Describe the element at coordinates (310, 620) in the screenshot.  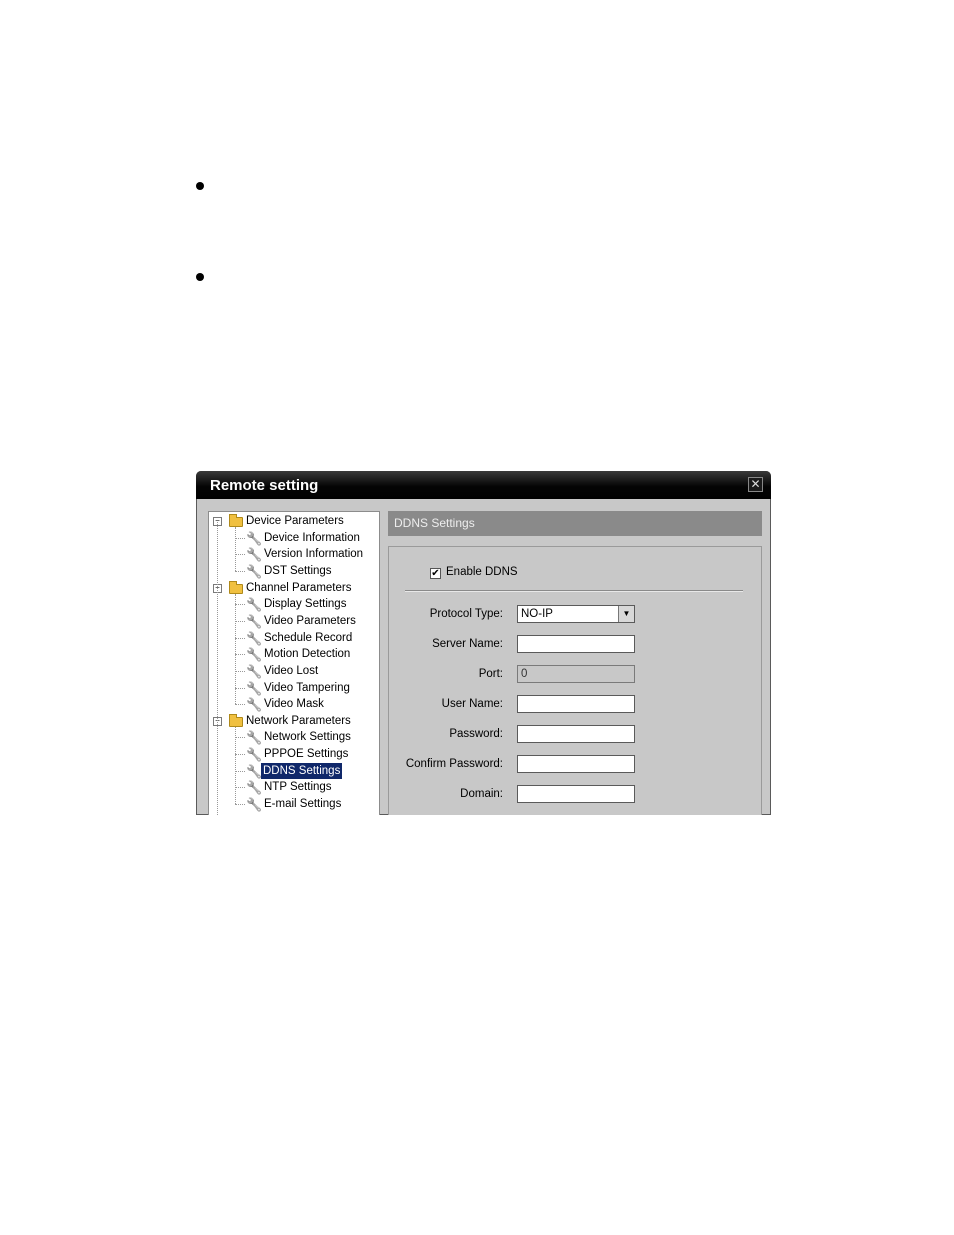
I see `tree-label: Video Parameters` at that location.